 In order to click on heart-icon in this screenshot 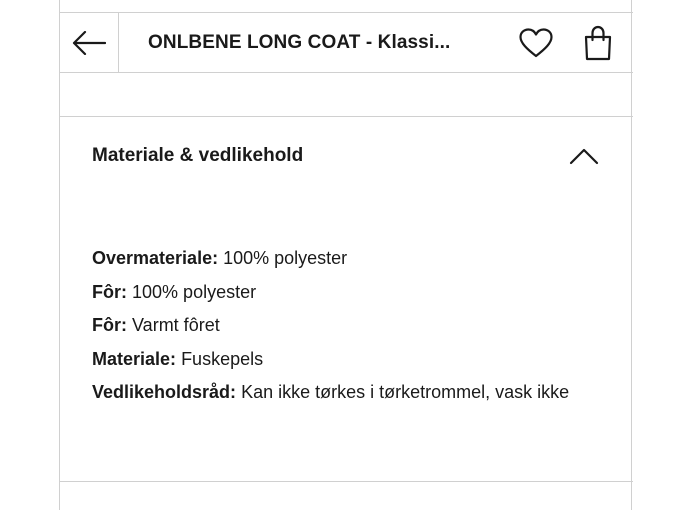, I will do `click(536, 43)`.